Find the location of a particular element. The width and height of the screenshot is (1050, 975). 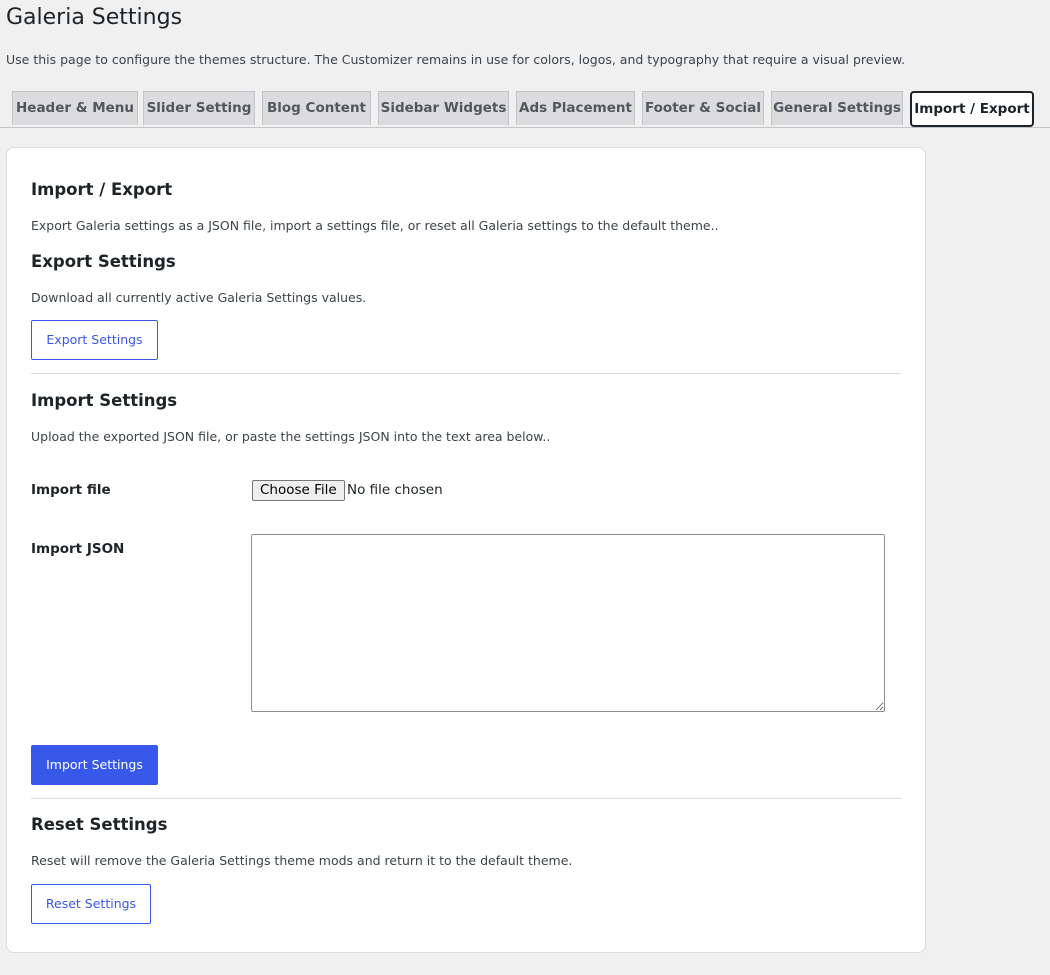

import-json-label: Import JSON is located at coordinates (78, 549).